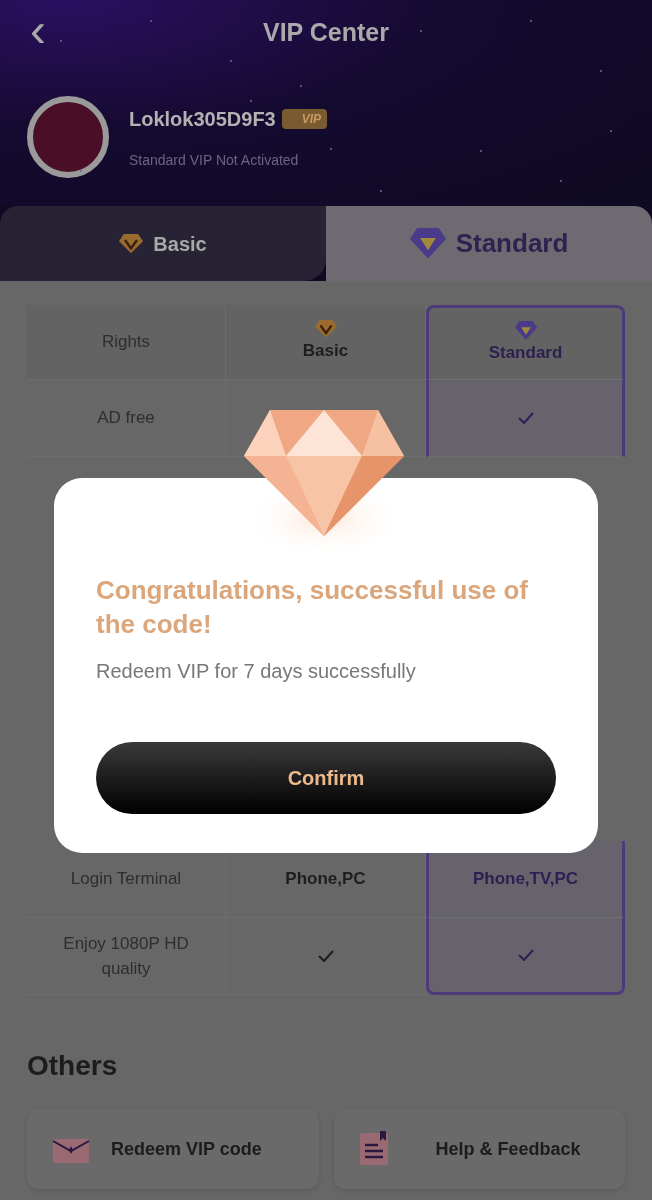  I want to click on membership-status: Standard VIP Not Activated, so click(214, 160).